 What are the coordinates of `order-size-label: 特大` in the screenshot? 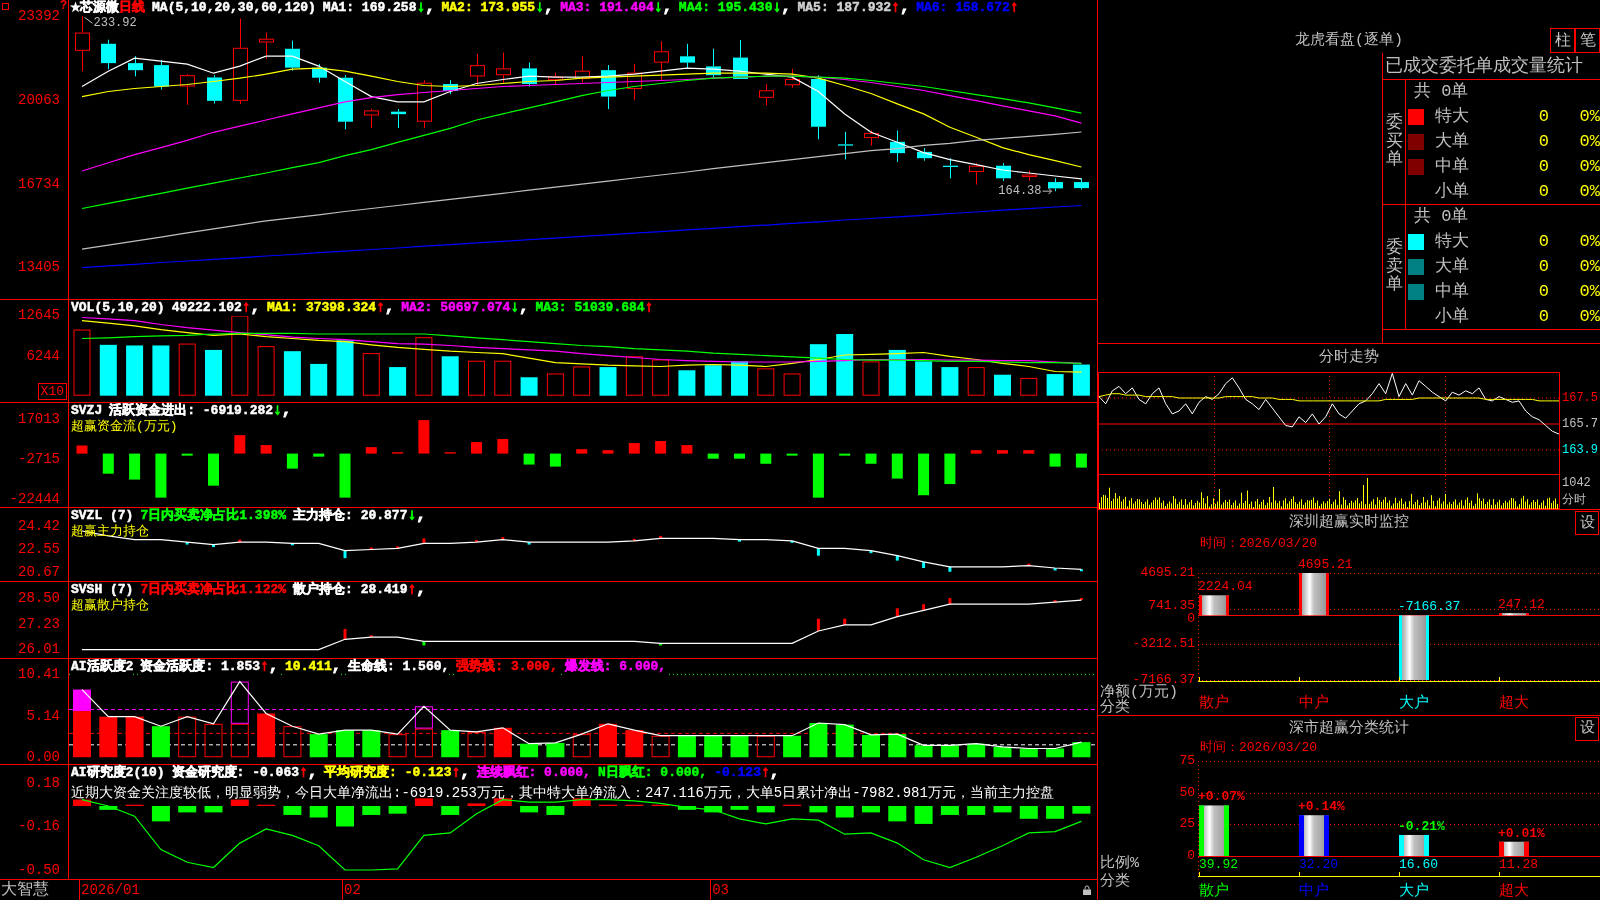 It's located at (1452, 116).